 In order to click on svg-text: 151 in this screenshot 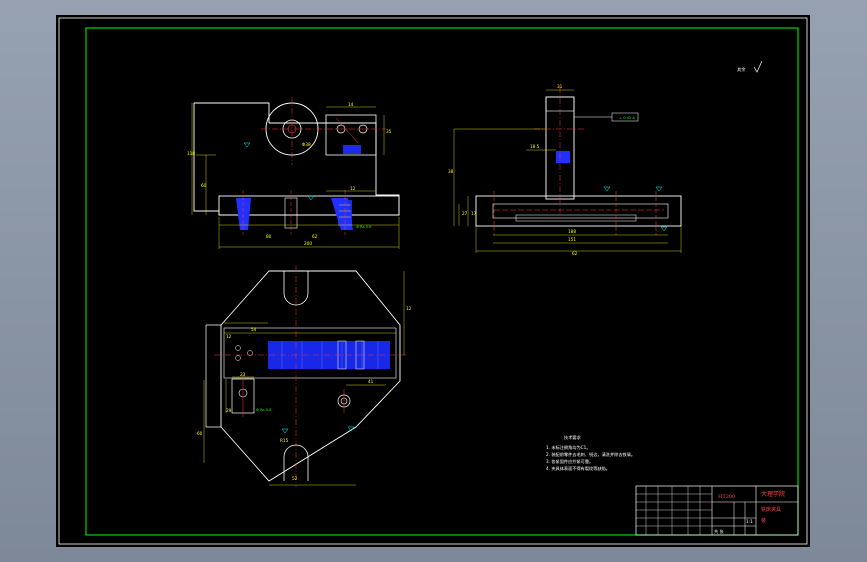, I will do `click(572, 239)`.